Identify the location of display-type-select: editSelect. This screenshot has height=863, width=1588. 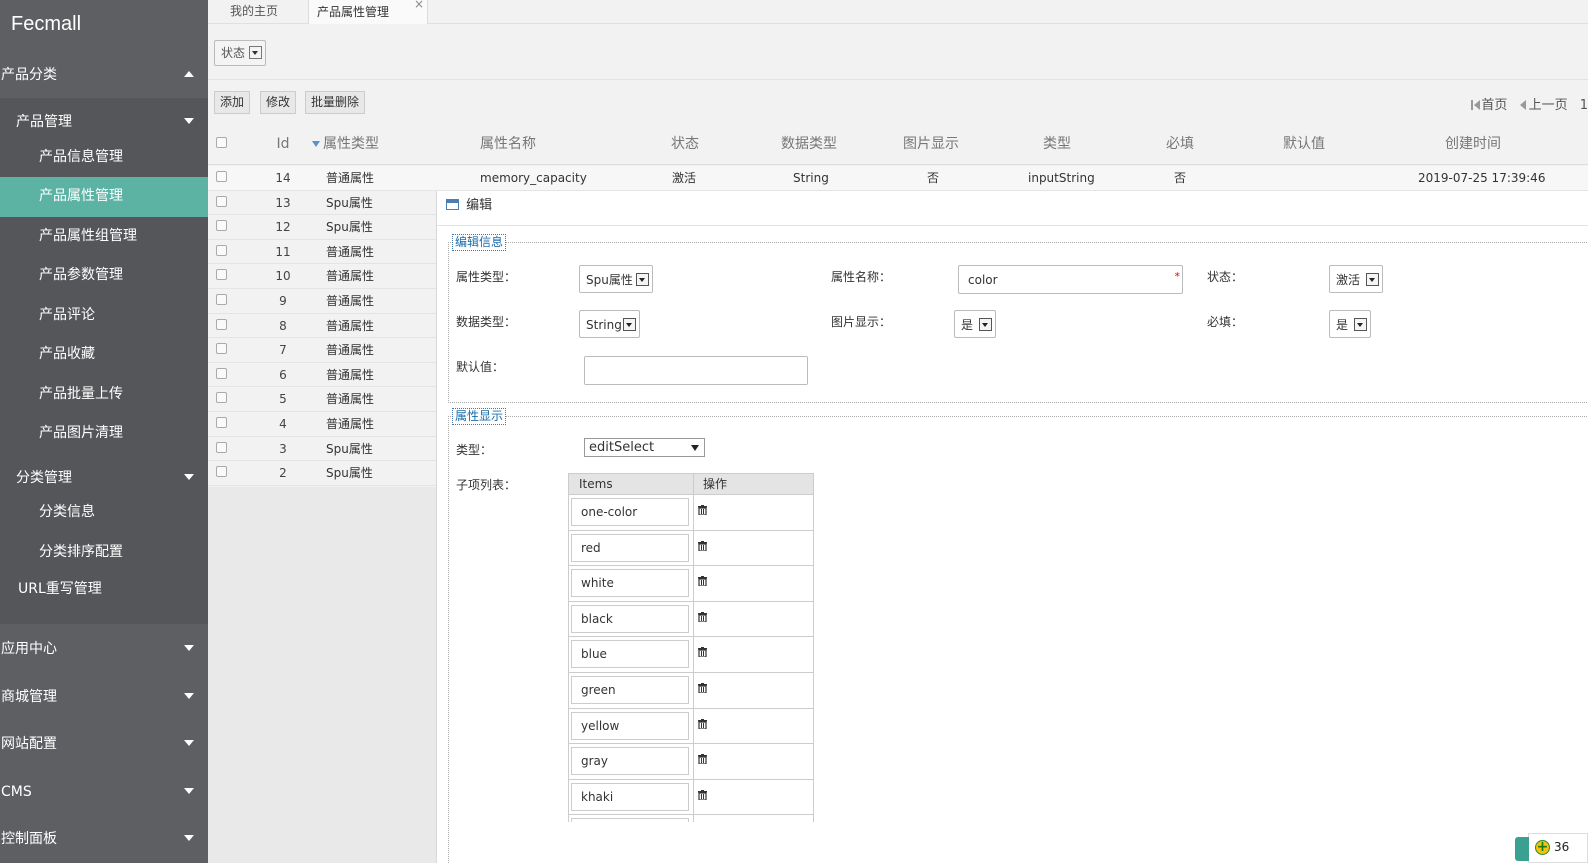
(644, 447).